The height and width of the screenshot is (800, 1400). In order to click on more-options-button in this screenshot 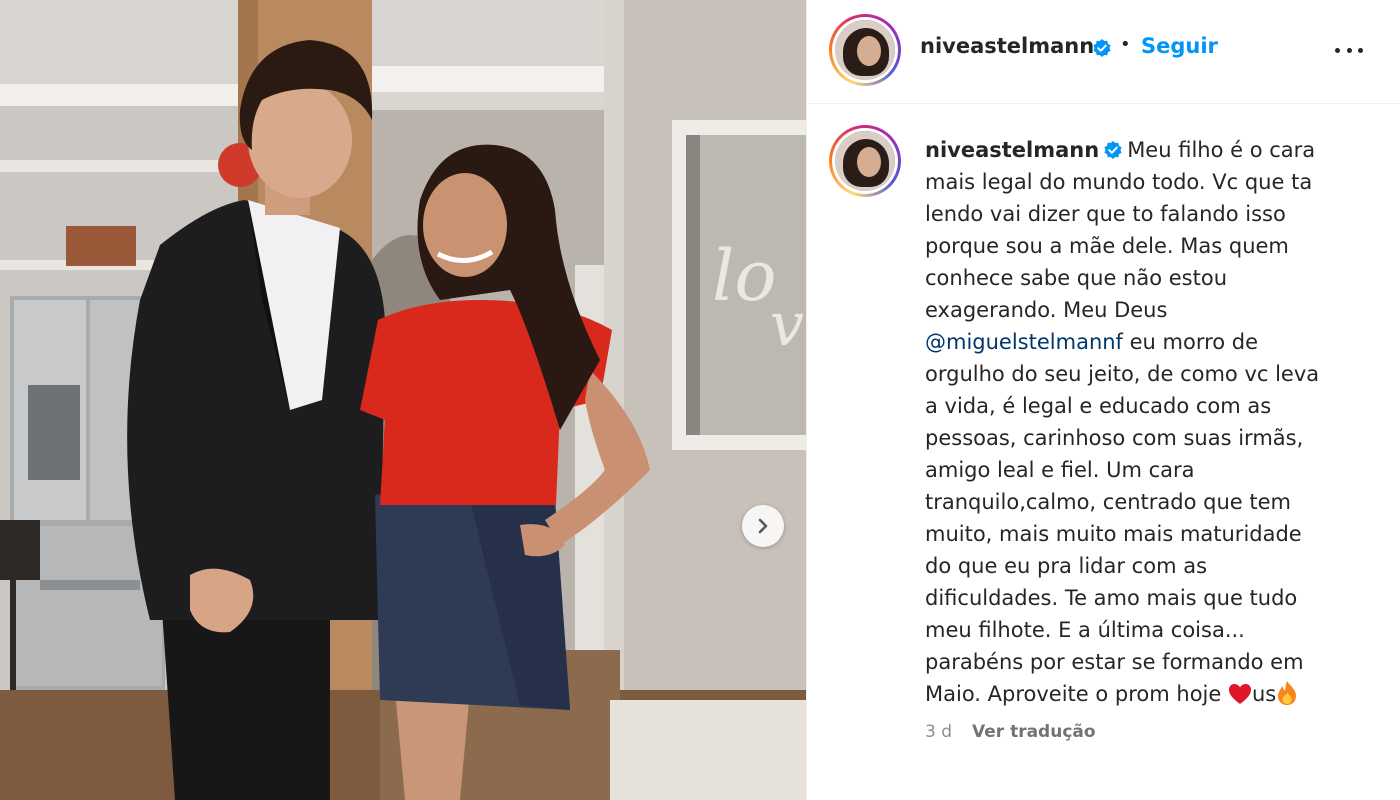, I will do `click(1349, 50)`.